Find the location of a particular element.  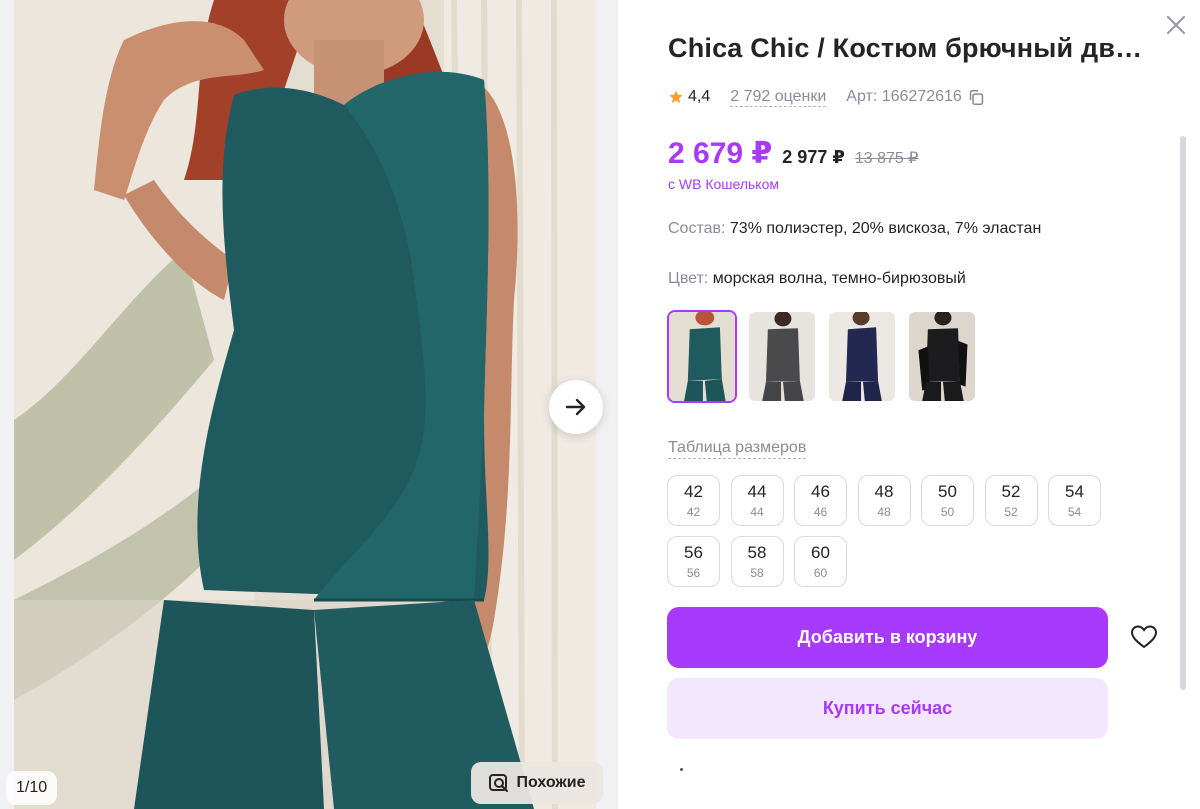

copy-icon is located at coordinates (976, 97).